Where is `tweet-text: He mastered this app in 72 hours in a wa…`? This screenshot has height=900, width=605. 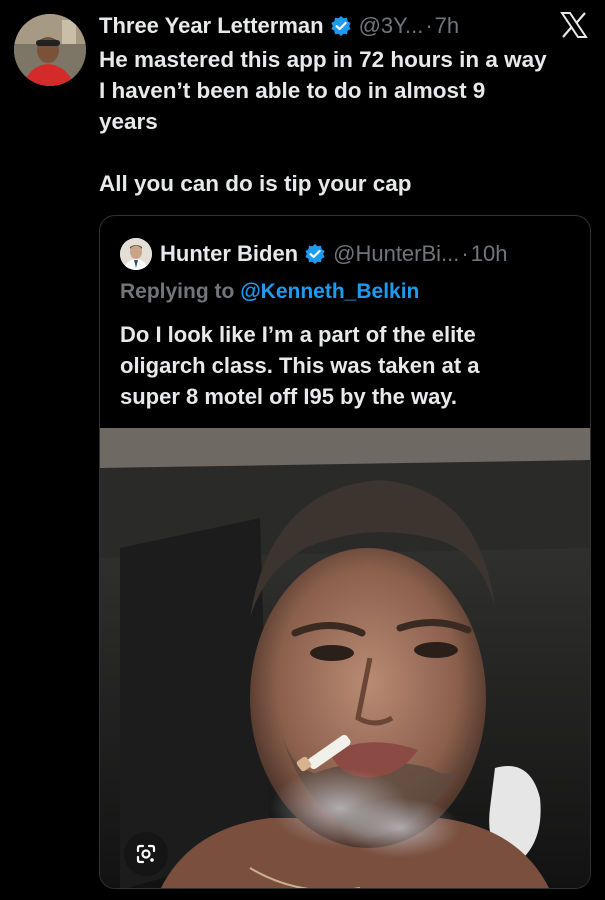
tweet-text: He mastered this app in 72 hours in a wa… is located at coordinates (349, 121).